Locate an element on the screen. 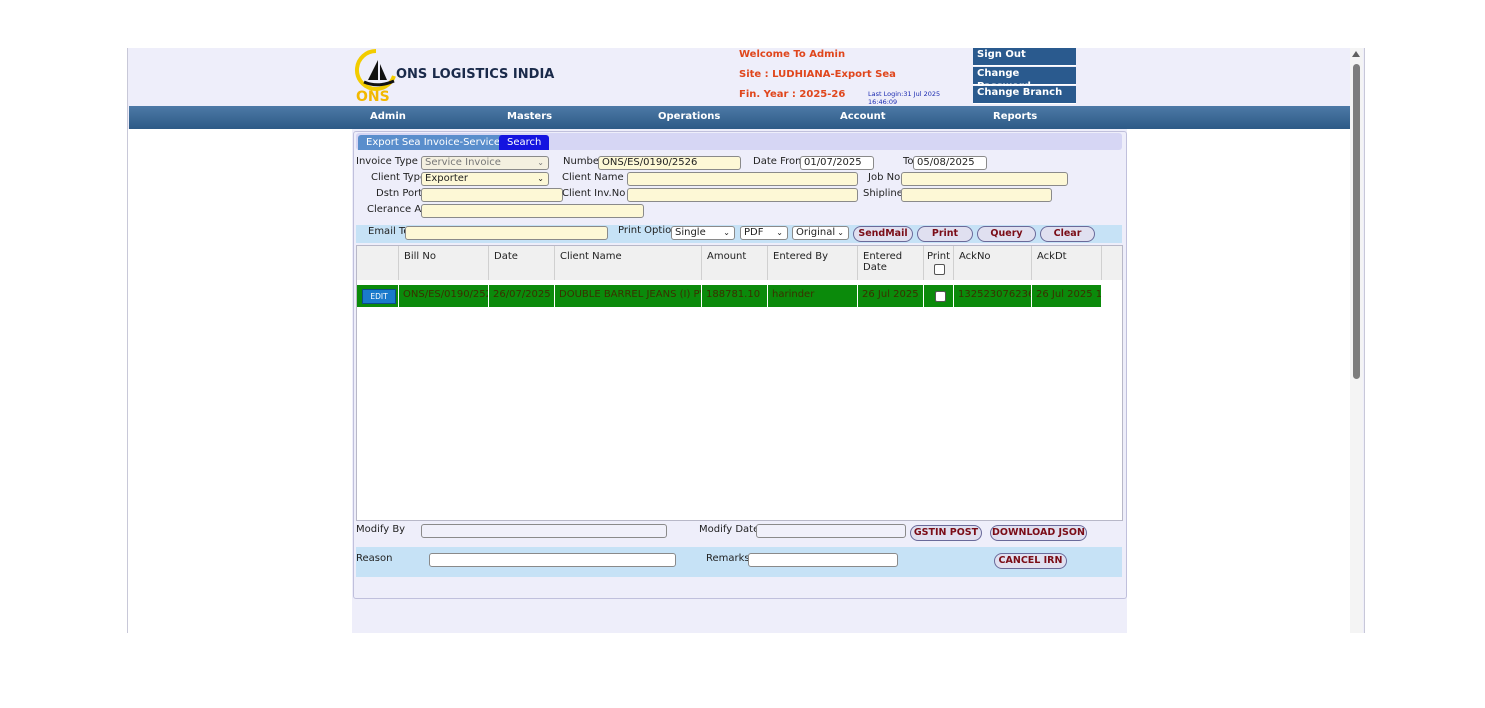 The image size is (1485, 708). dstn-port-field is located at coordinates (492, 195).